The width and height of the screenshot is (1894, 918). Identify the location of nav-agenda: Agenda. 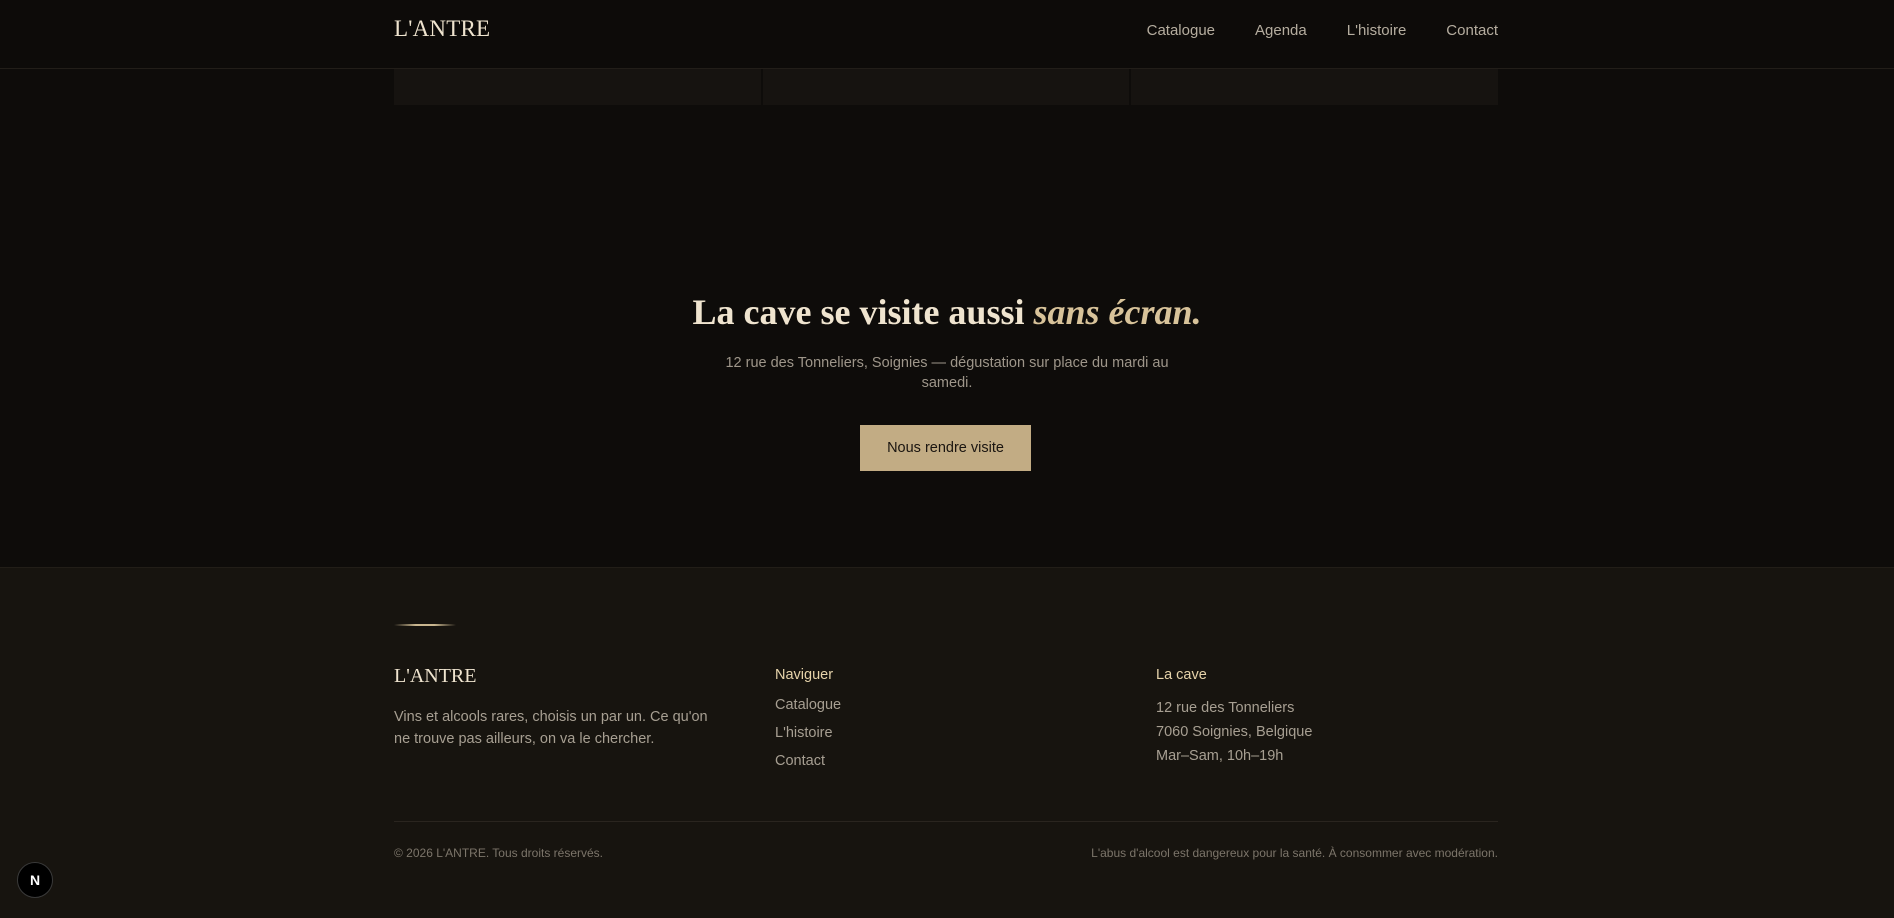
(1281, 30).